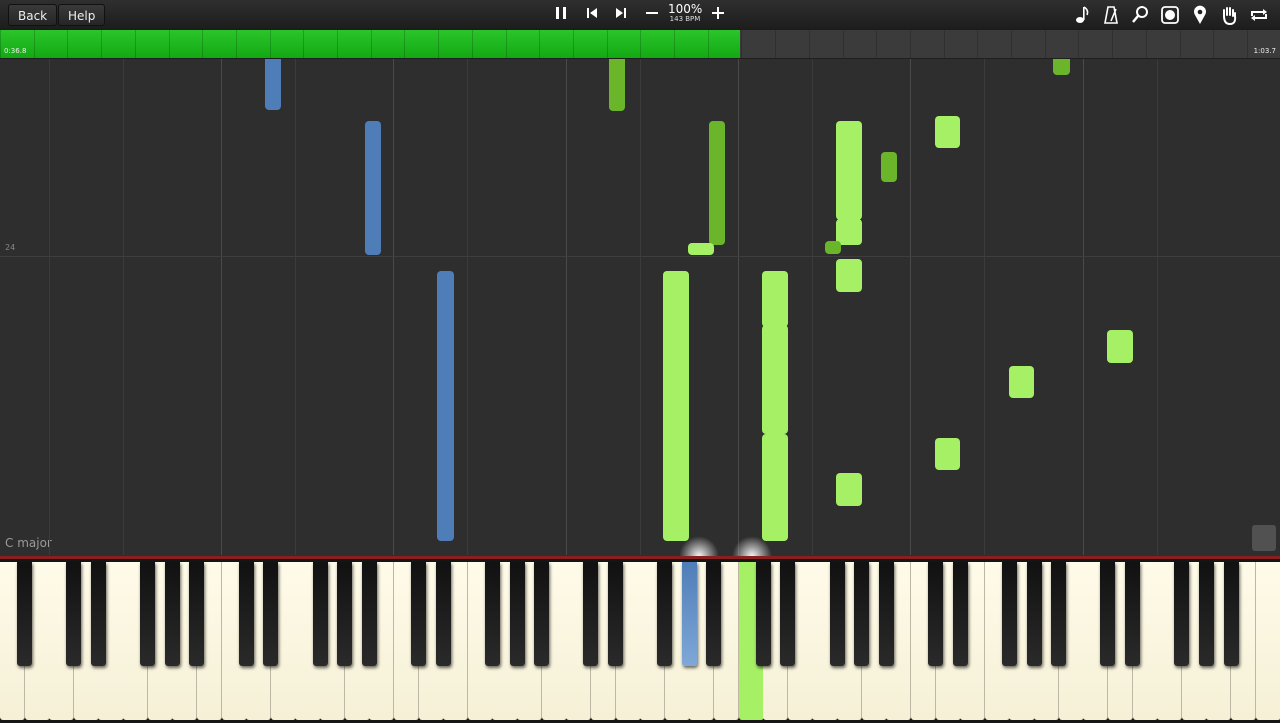 The height and width of the screenshot is (723, 1280). Describe the element at coordinates (561, 15) in the screenshot. I see `pause-icon` at that location.